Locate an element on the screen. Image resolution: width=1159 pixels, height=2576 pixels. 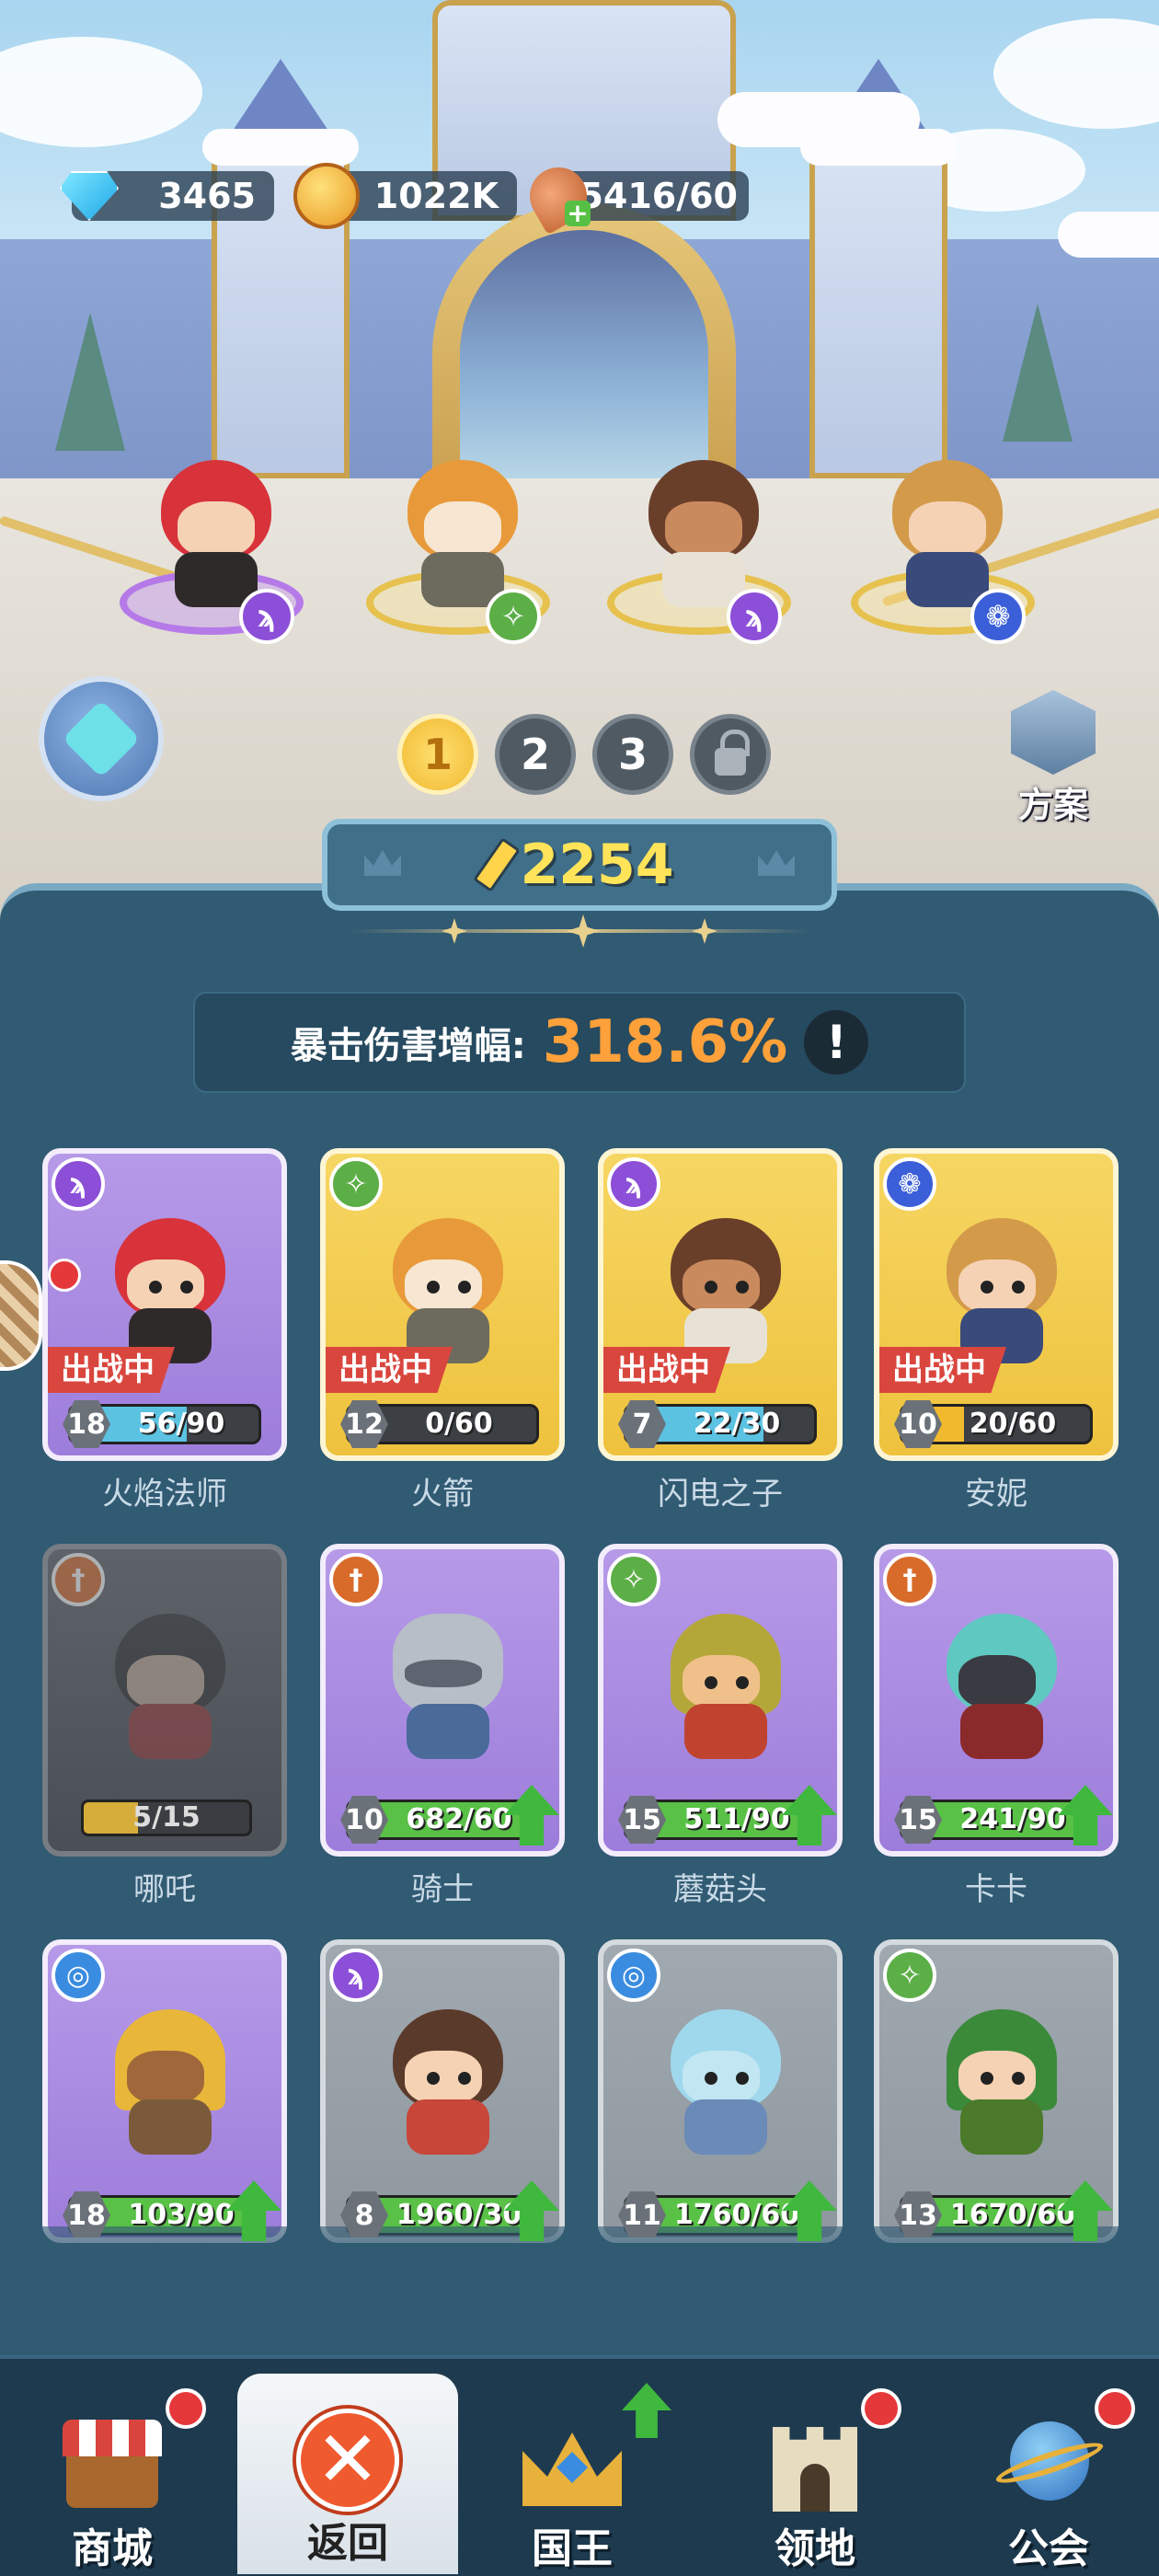
crit-label: 暴击伤害增幅: is located at coordinates (408, 1046).